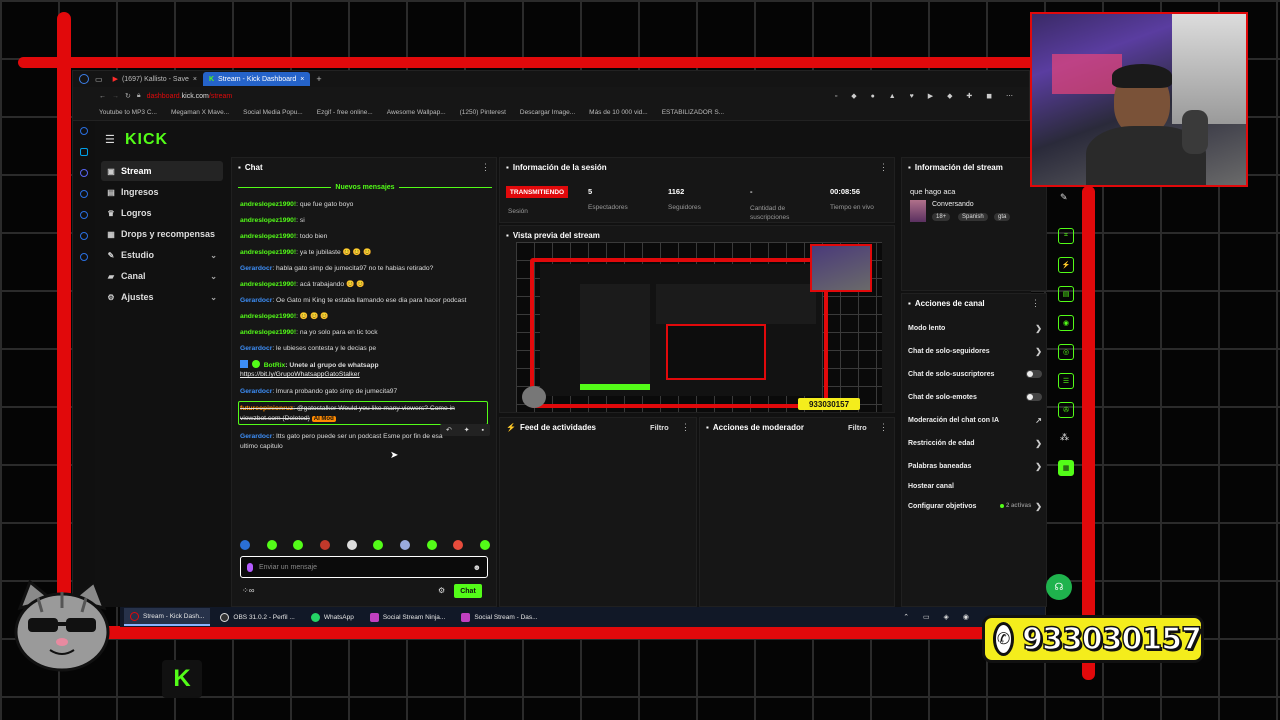  Describe the element at coordinates (977, 420) in the screenshot. I see `action-ai-moderation: Moderación del chat con IA ↗` at that location.